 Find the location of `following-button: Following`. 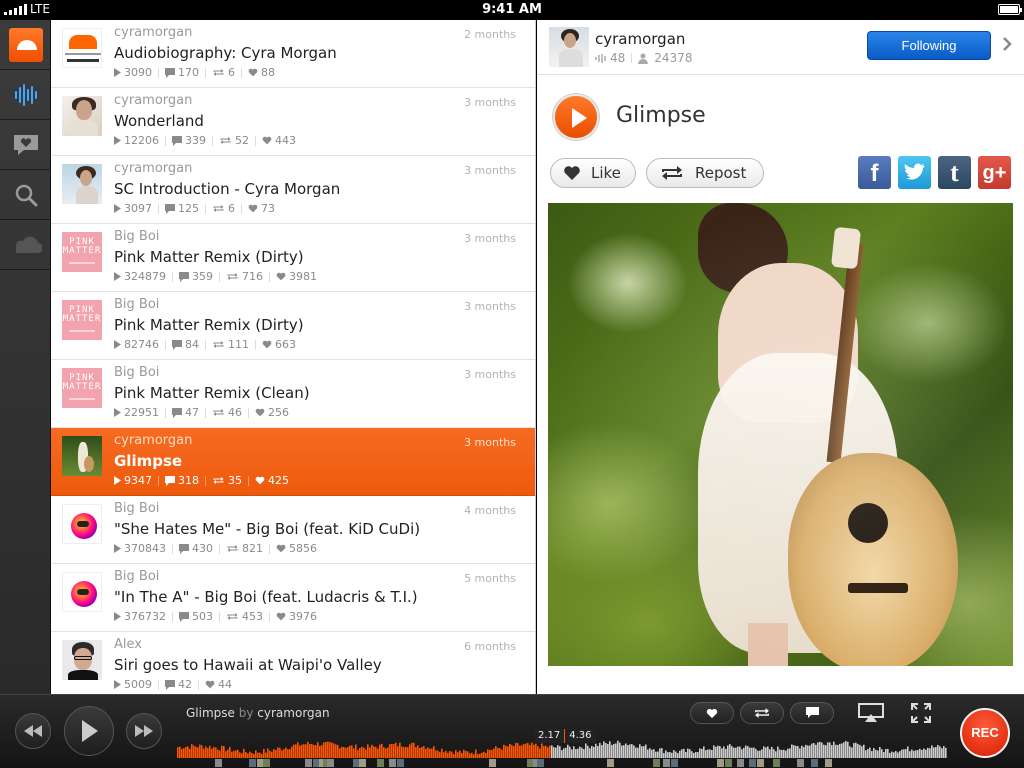

following-button: Following is located at coordinates (929, 45).